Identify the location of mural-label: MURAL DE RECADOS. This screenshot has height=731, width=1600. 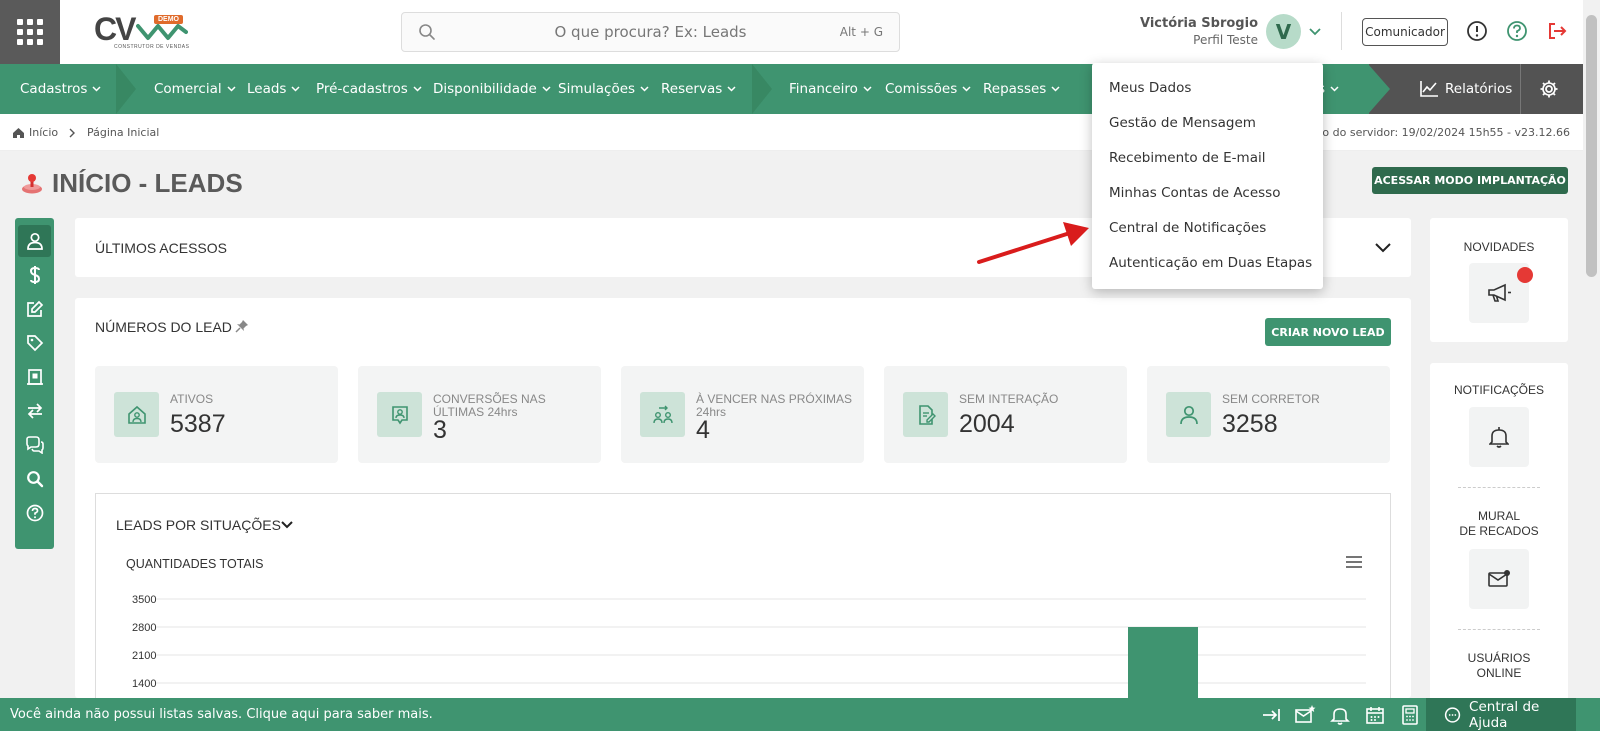
(1499, 524).